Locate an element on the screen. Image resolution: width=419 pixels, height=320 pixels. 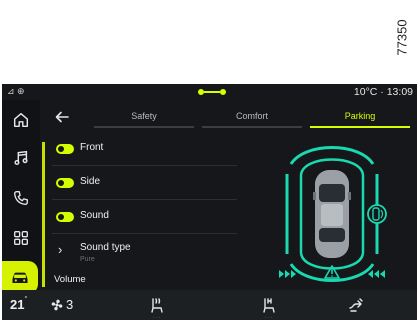
reference-id: 77350 is located at coordinates (402, 37).